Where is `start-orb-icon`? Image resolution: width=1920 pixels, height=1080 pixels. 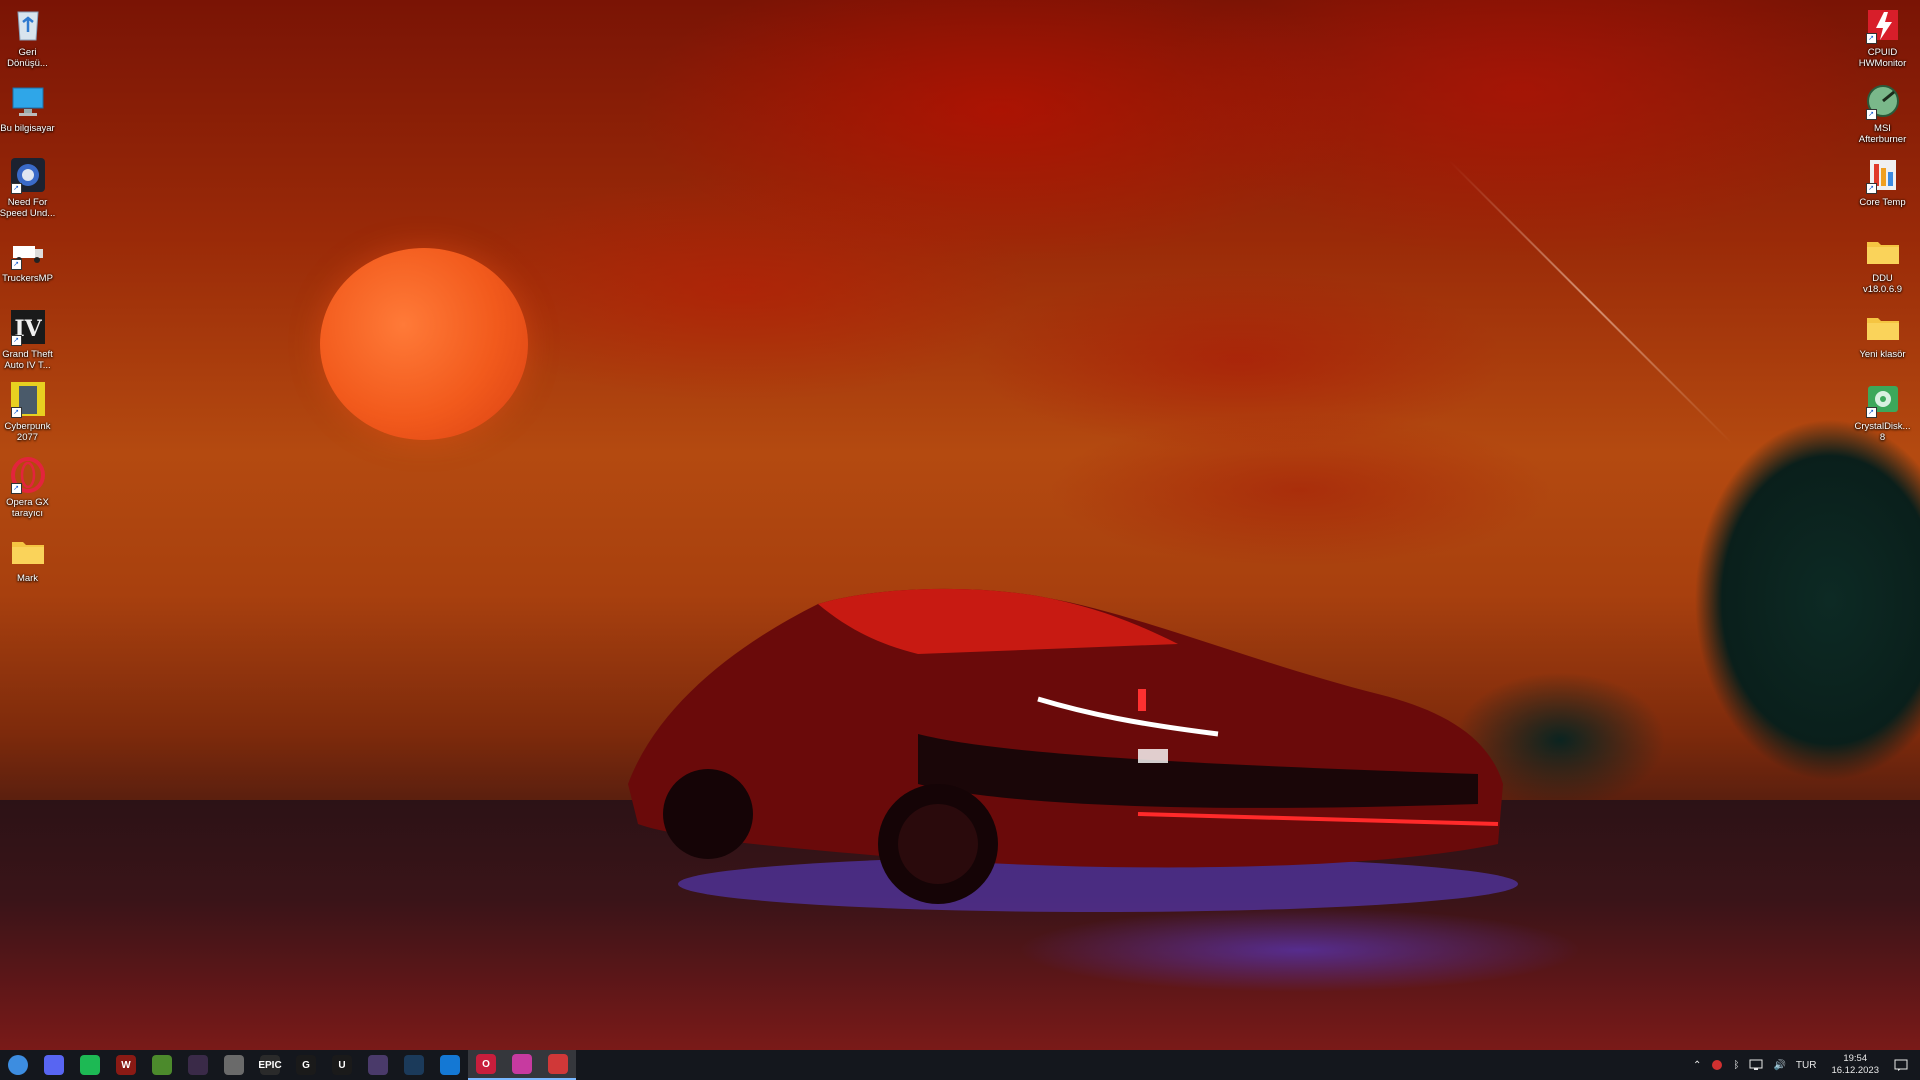
start-orb-icon is located at coordinates (18, 1065).